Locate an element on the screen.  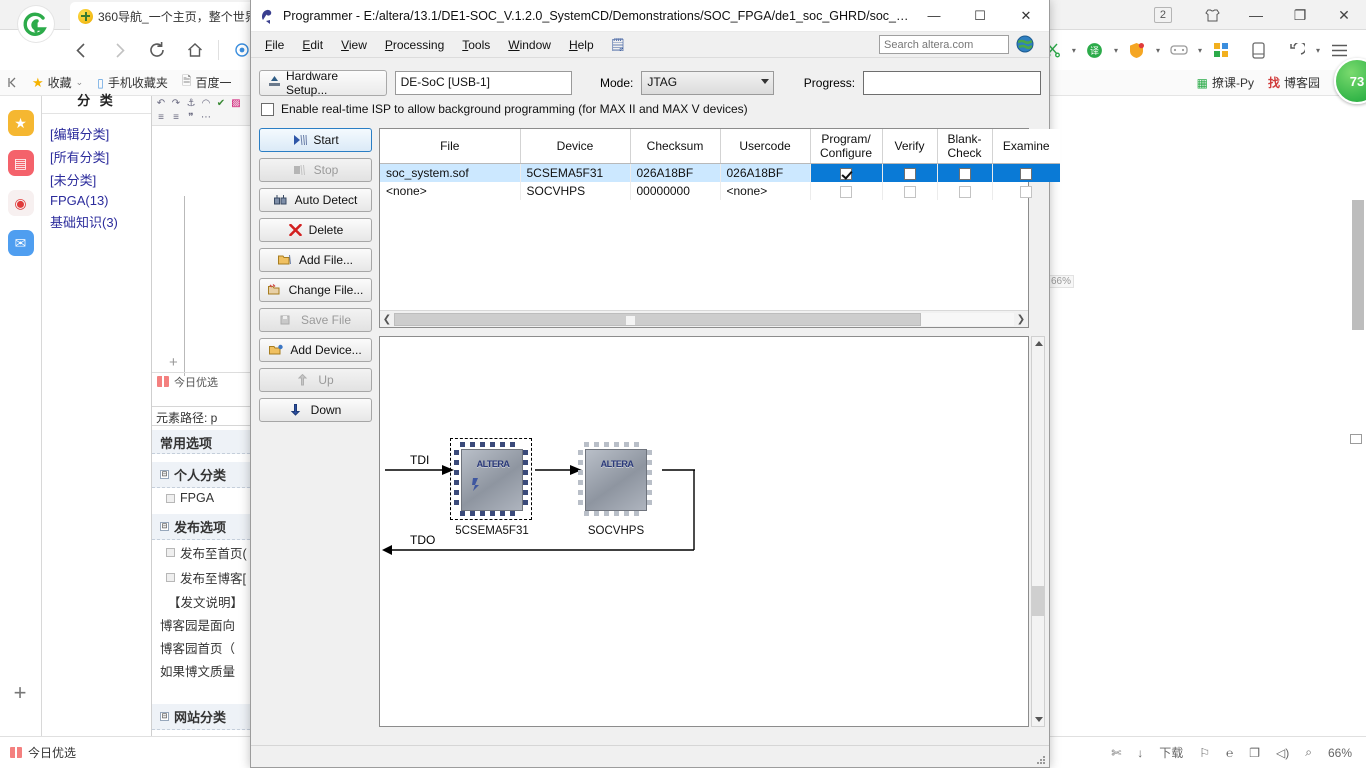
page-mini-icon is located at coordinates (1356, 439).